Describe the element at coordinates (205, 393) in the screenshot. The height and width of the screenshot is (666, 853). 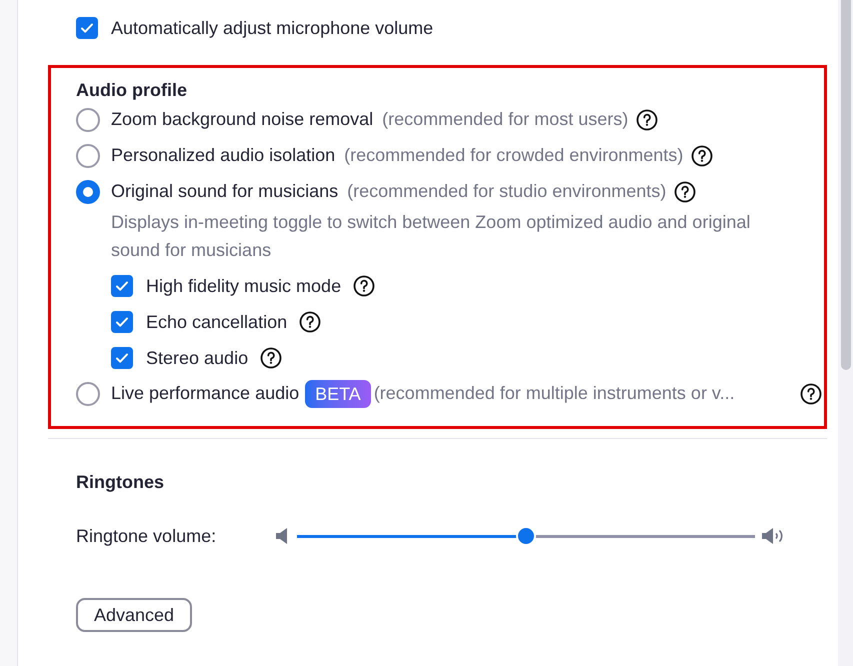
I see `option-label: Live performance audio` at that location.